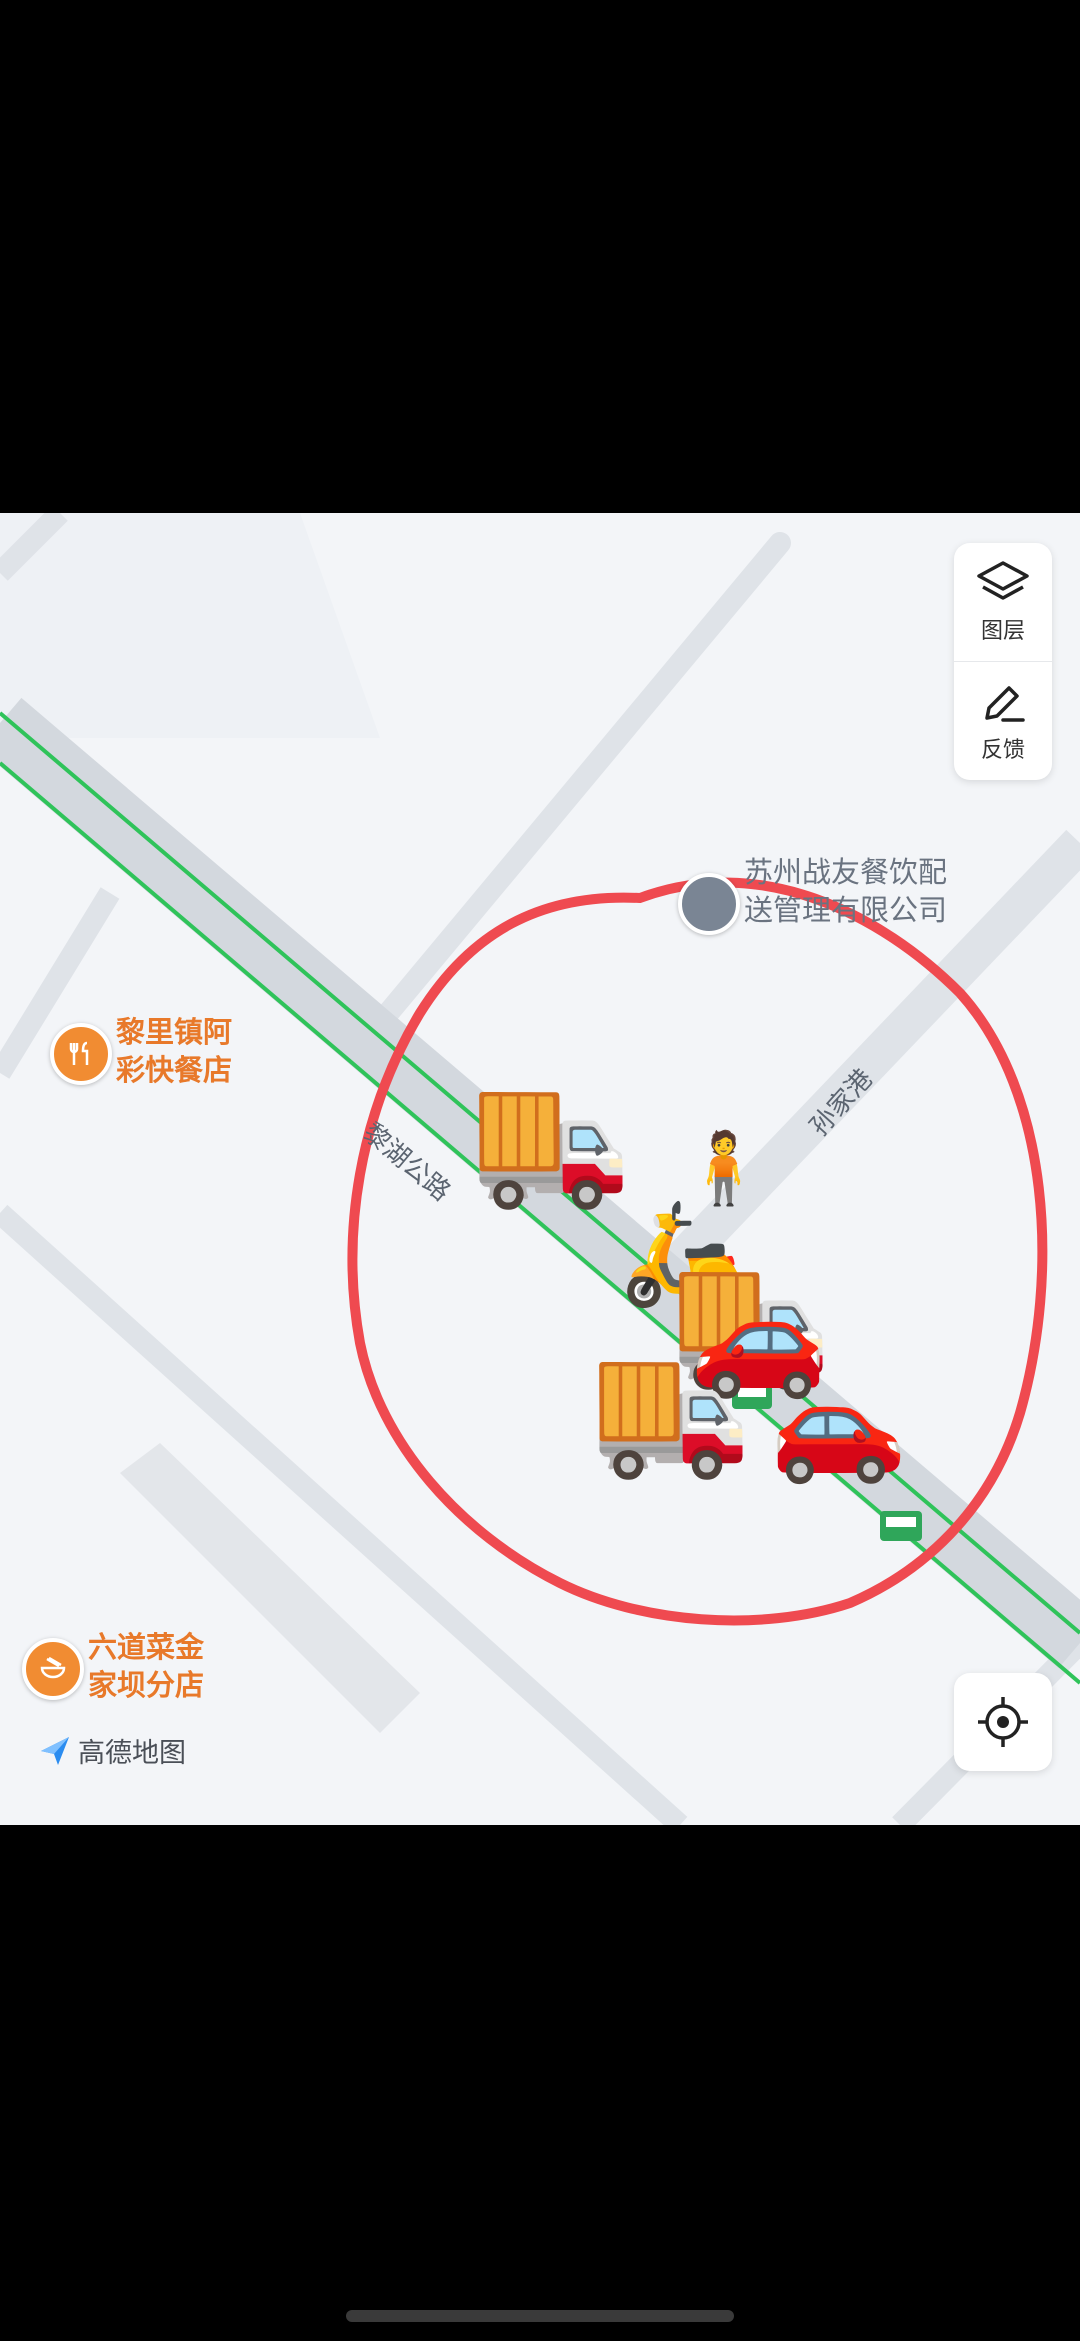 This screenshot has width=1080, height=2341. I want to click on provider-logo-text: 高德地图, so click(132, 1753).